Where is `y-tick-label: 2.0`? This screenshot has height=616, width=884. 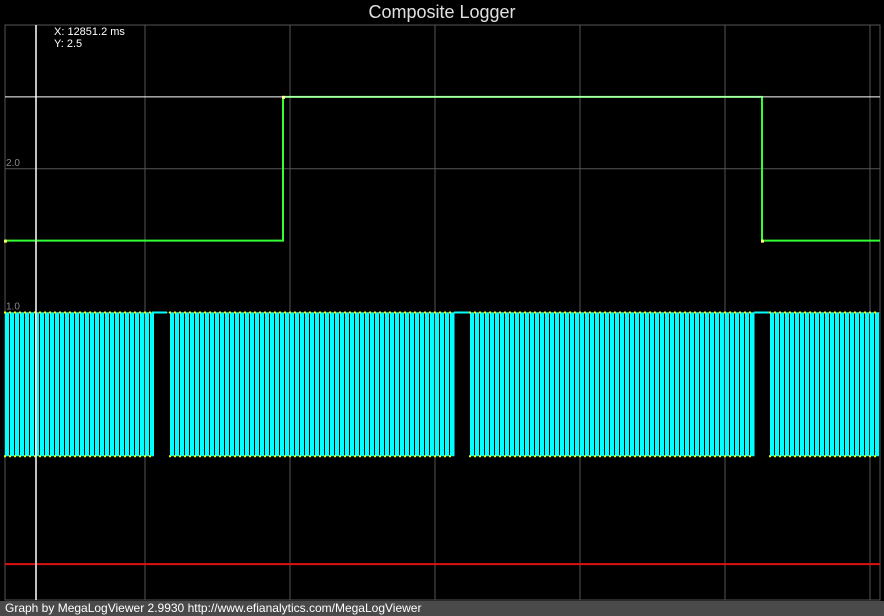
y-tick-label: 2.0 is located at coordinates (13, 163).